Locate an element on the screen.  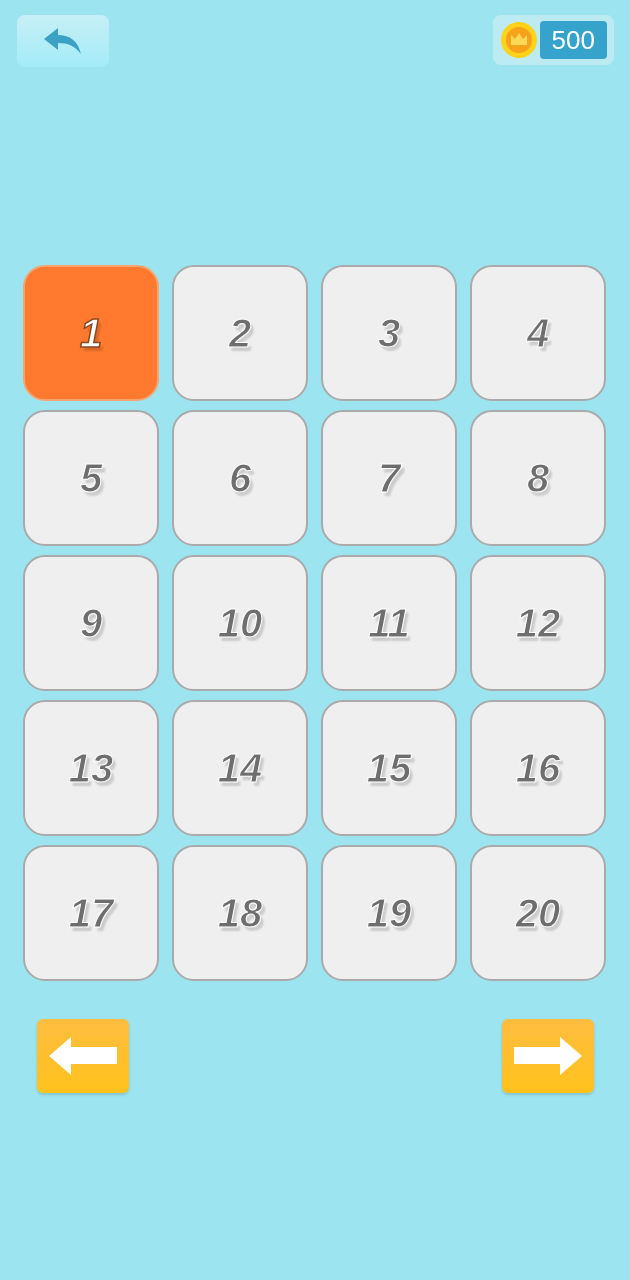
coin-count: 500 is located at coordinates (573, 40).